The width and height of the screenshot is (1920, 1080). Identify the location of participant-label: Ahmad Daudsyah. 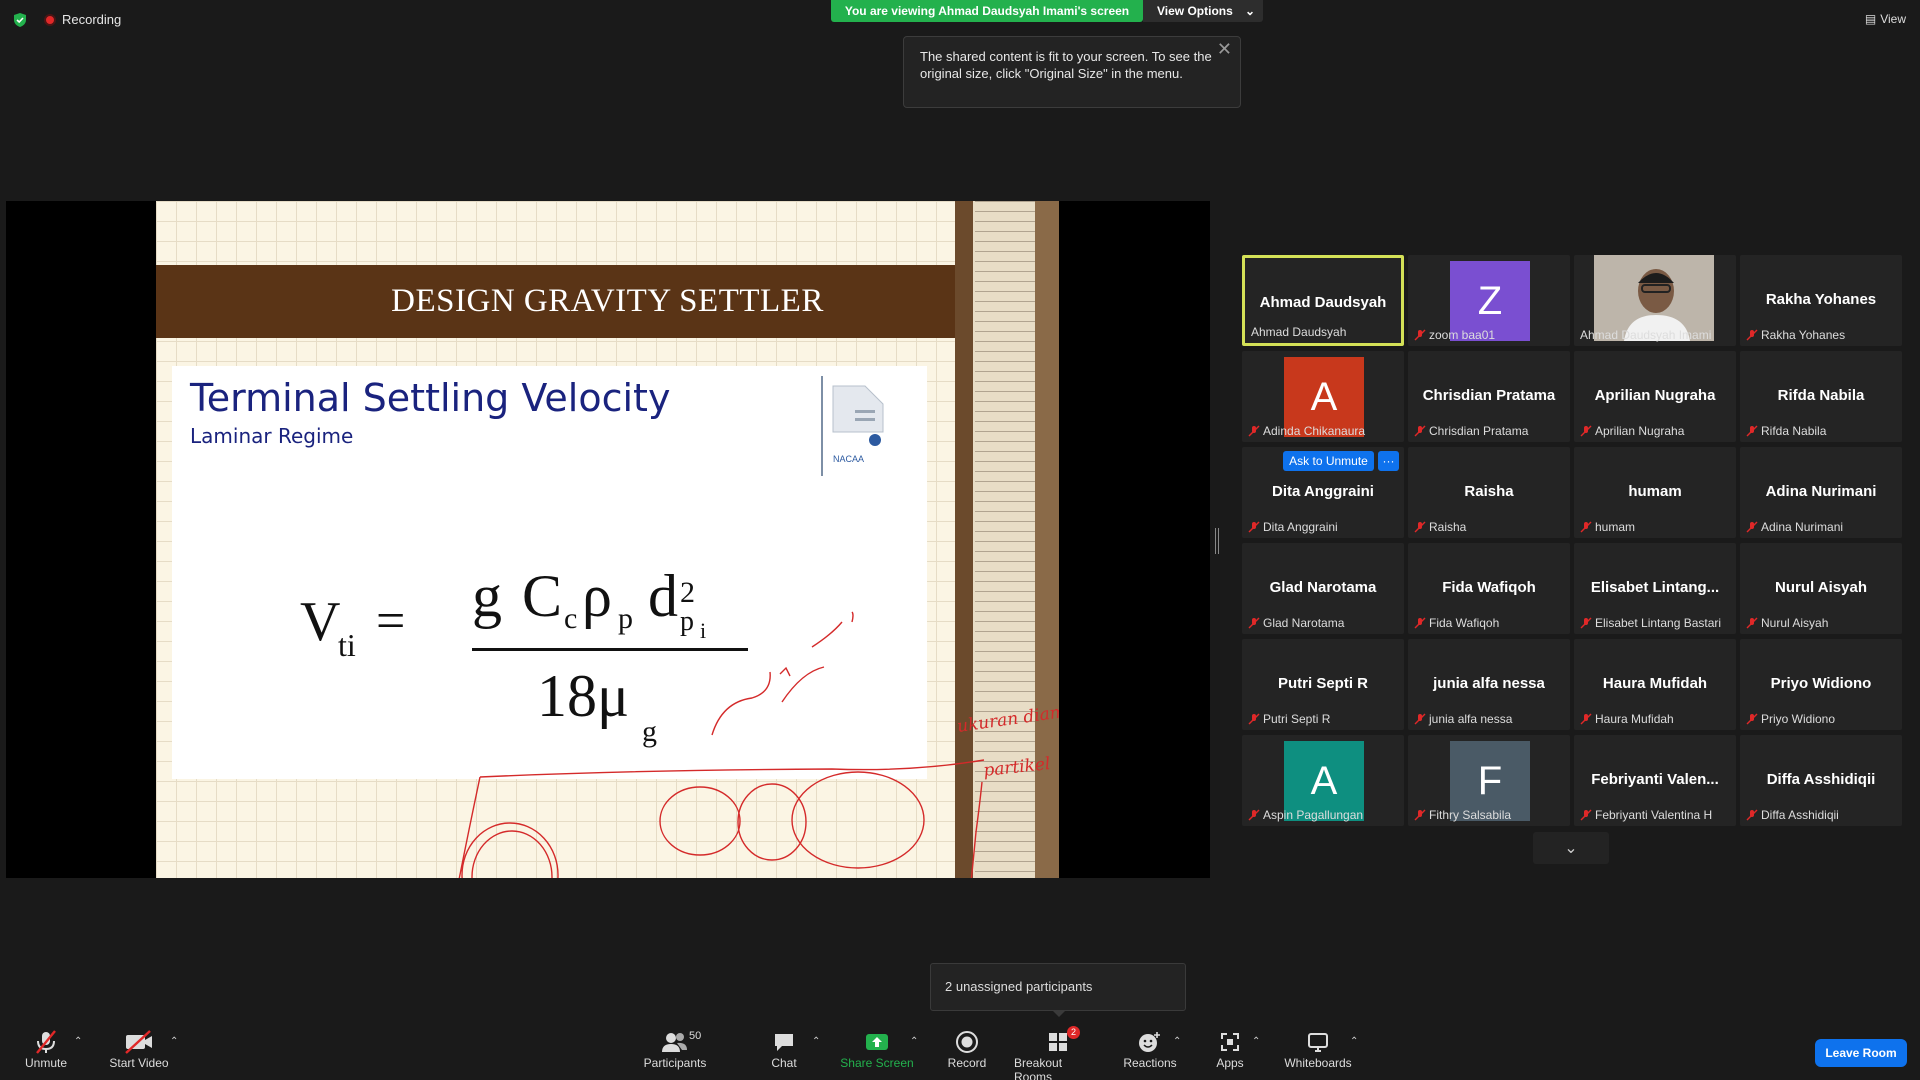
(1298, 332).